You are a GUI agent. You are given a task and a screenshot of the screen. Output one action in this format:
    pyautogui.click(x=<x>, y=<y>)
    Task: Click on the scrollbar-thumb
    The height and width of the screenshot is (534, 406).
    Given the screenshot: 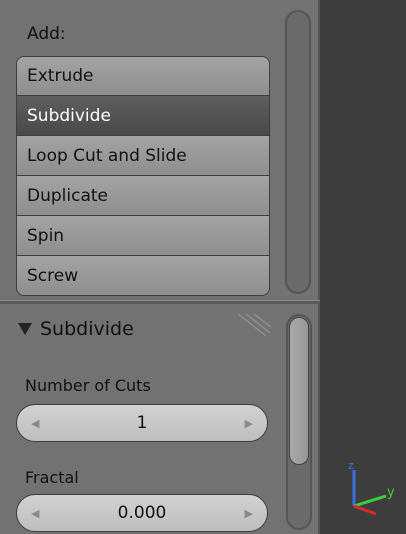 What is the action you would take?
    pyautogui.click(x=299, y=391)
    